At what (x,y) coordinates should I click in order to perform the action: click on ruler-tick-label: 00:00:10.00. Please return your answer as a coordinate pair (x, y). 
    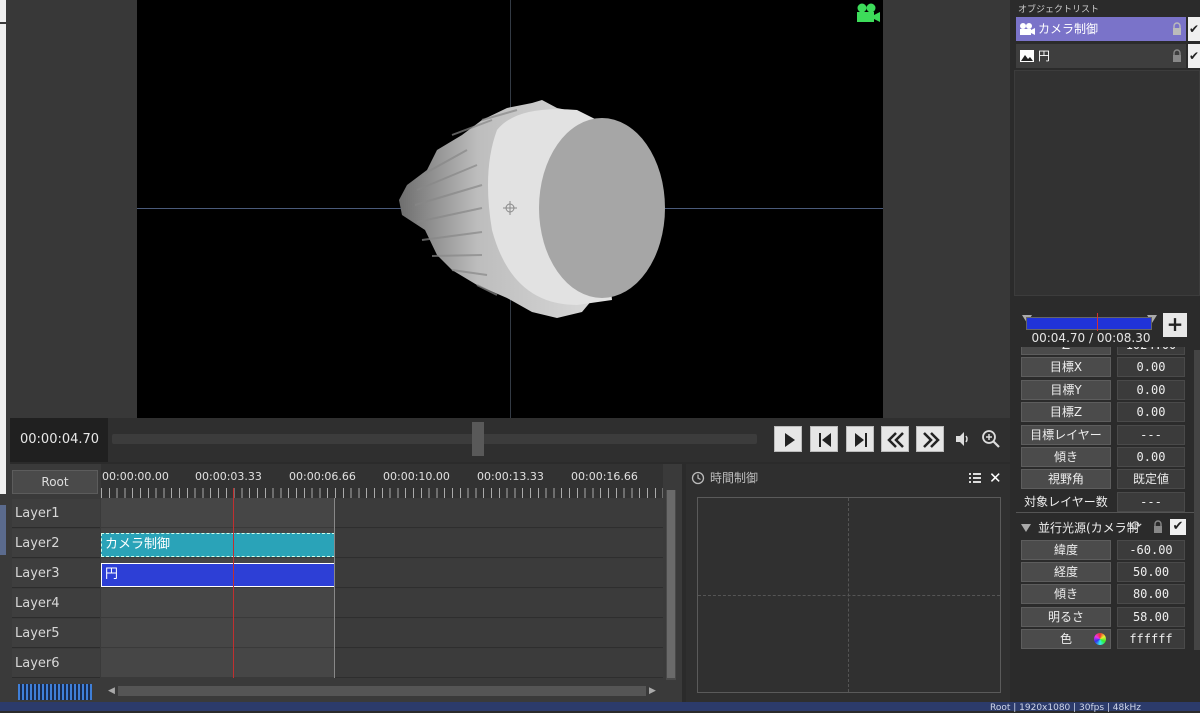
    Looking at the image, I should click on (416, 476).